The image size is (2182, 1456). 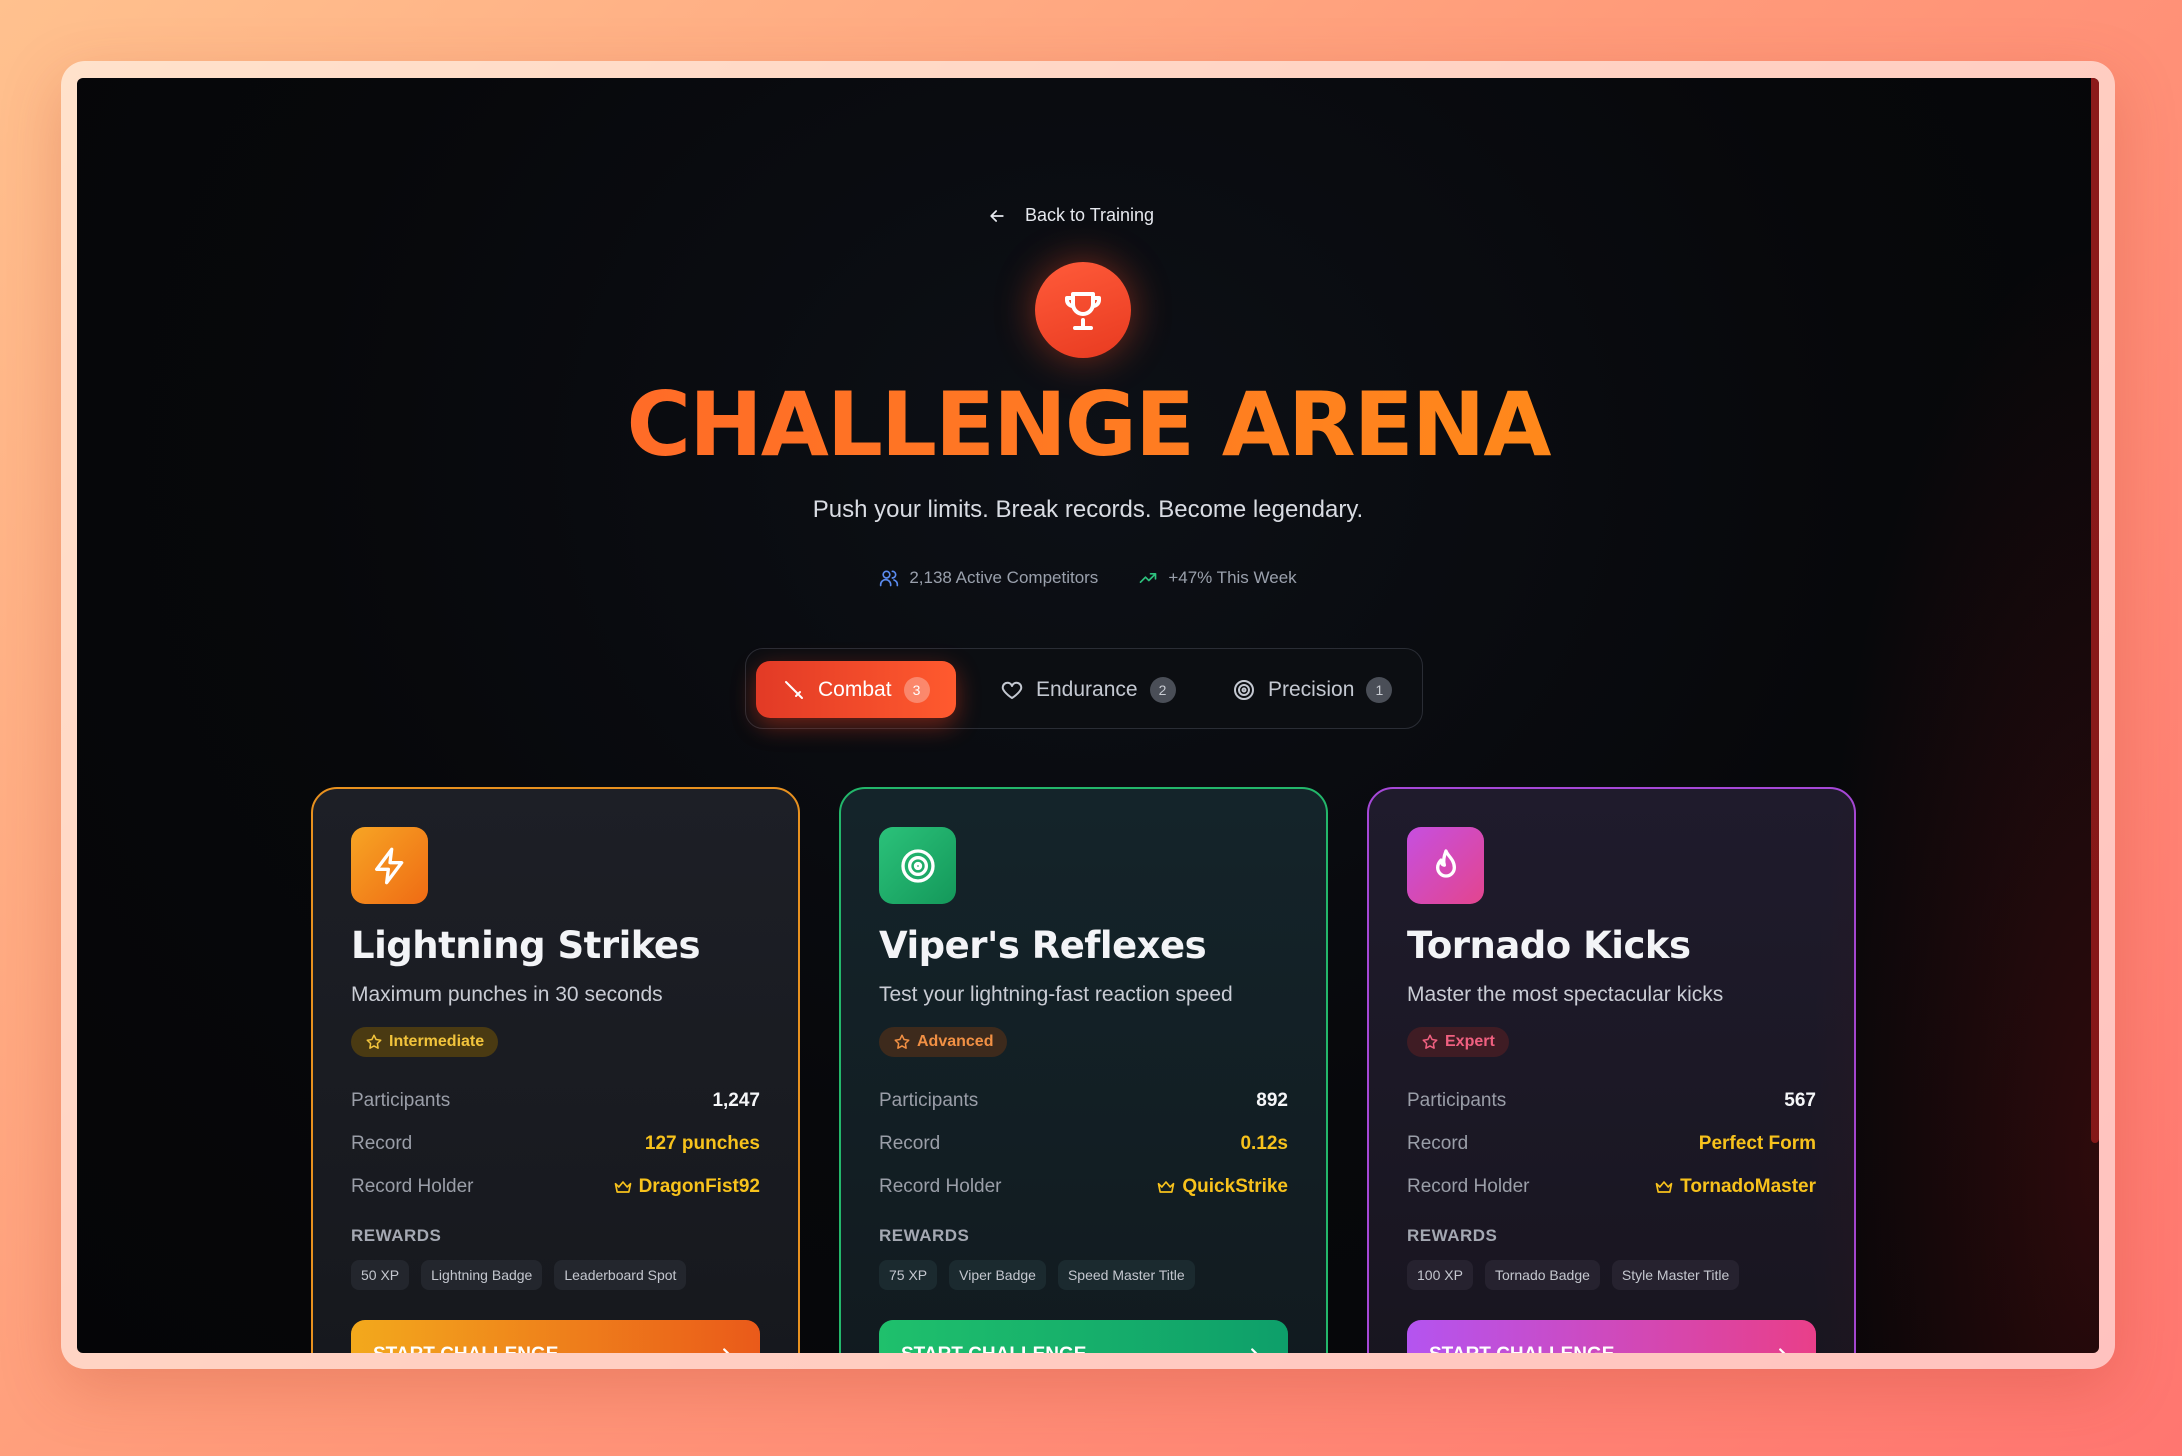 What do you see at coordinates (1083, 1143) in the screenshot?
I see `record-row: Record 0.12s` at bounding box center [1083, 1143].